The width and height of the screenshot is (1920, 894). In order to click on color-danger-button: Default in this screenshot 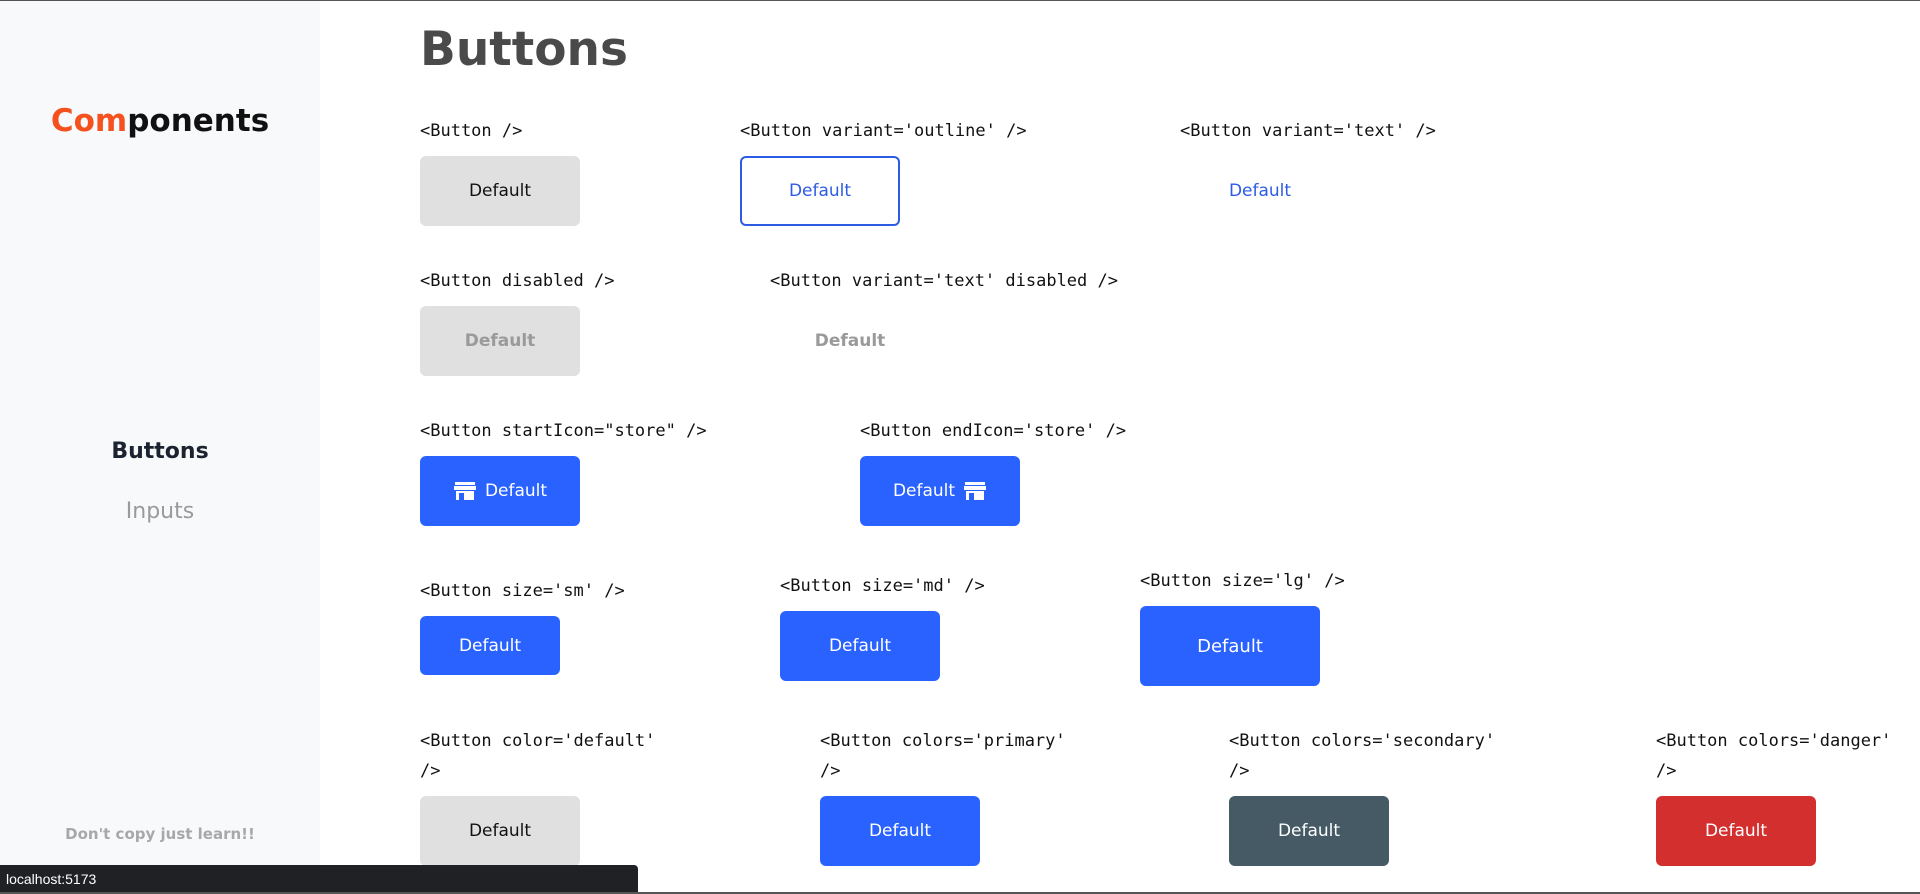, I will do `click(1736, 831)`.